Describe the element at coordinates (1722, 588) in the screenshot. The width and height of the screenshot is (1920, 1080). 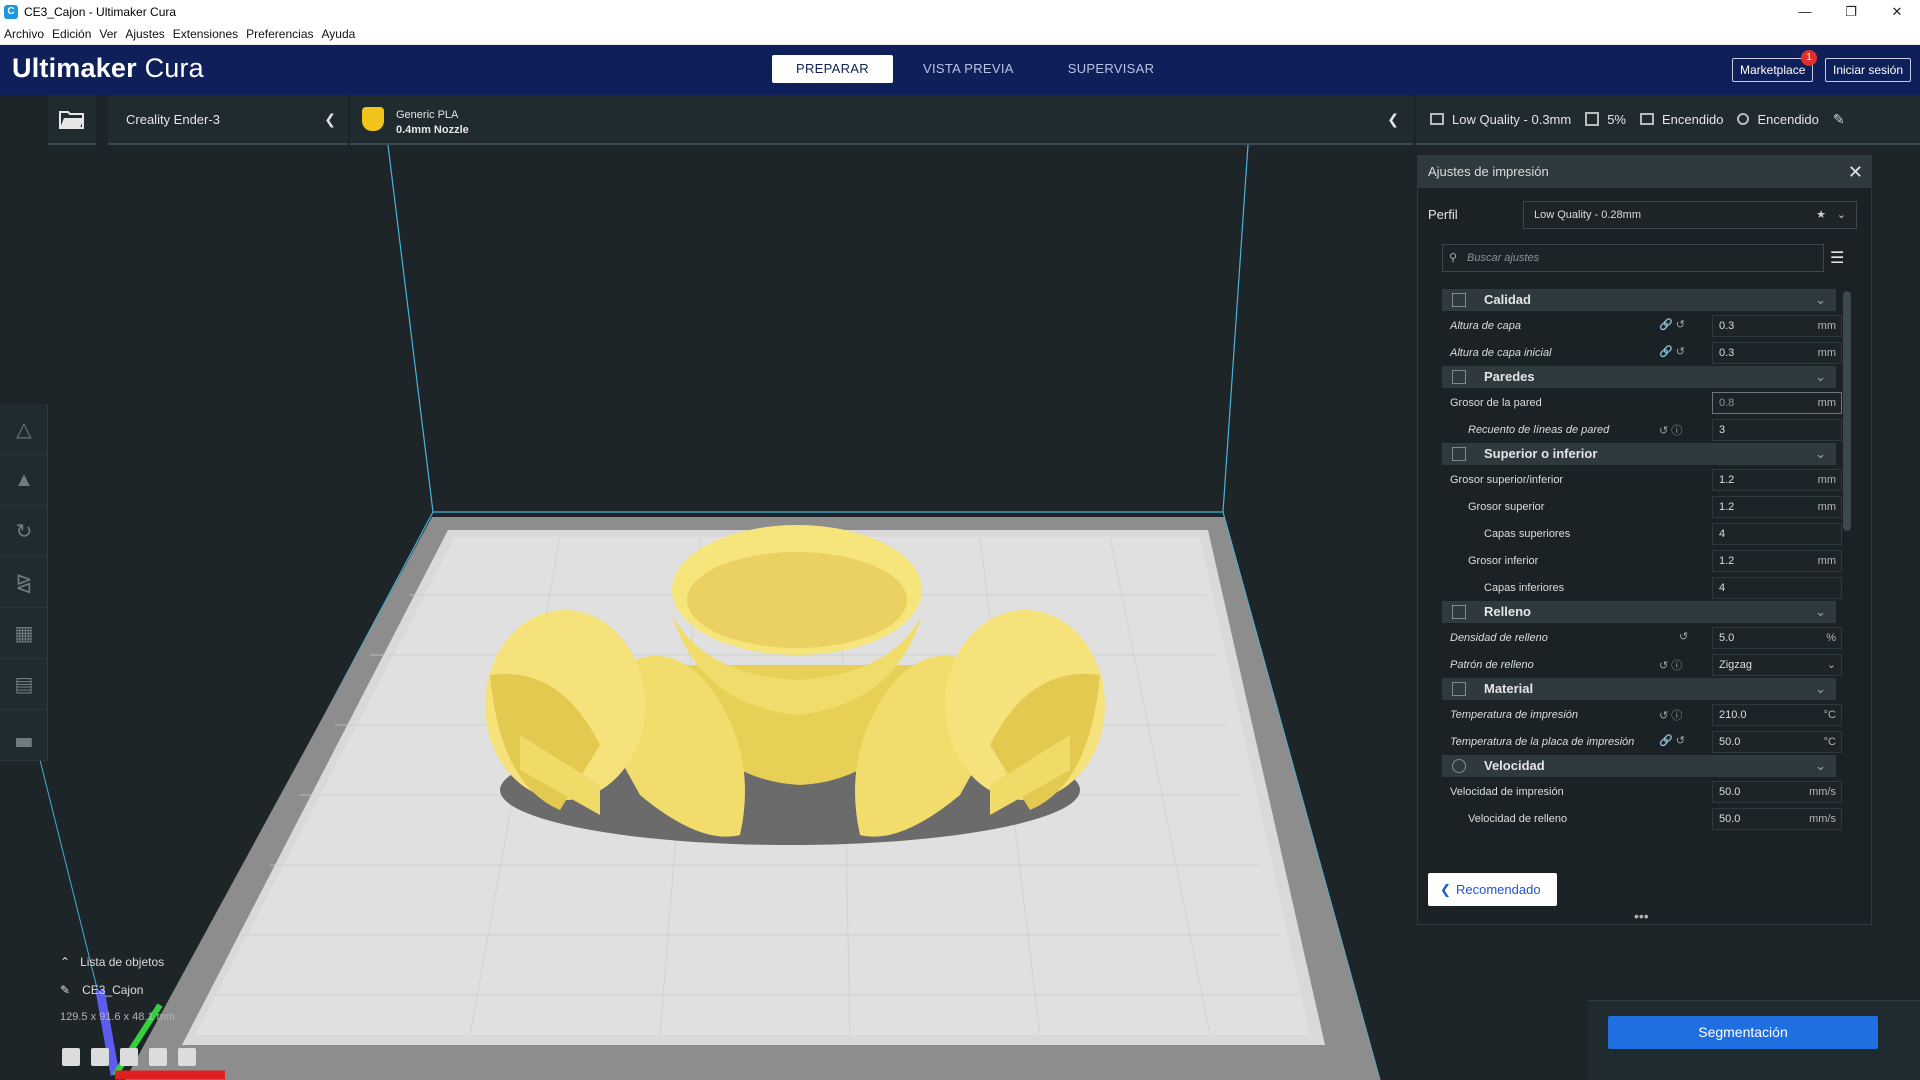
I see `setting-value: 4` at that location.